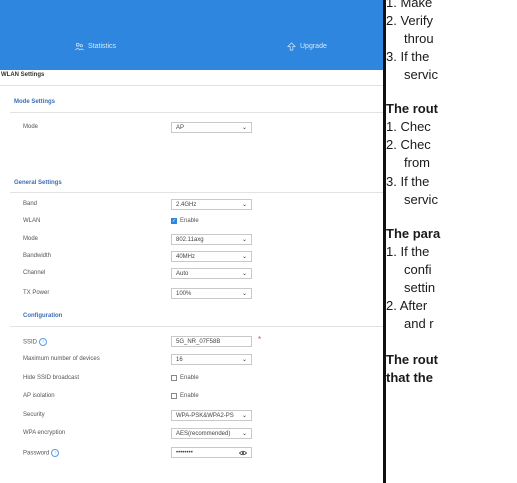 The image size is (517, 483). What do you see at coordinates (37, 256) in the screenshot?
I see `bandwidth-label: Bandwidth` at bounding box center [37, 256].